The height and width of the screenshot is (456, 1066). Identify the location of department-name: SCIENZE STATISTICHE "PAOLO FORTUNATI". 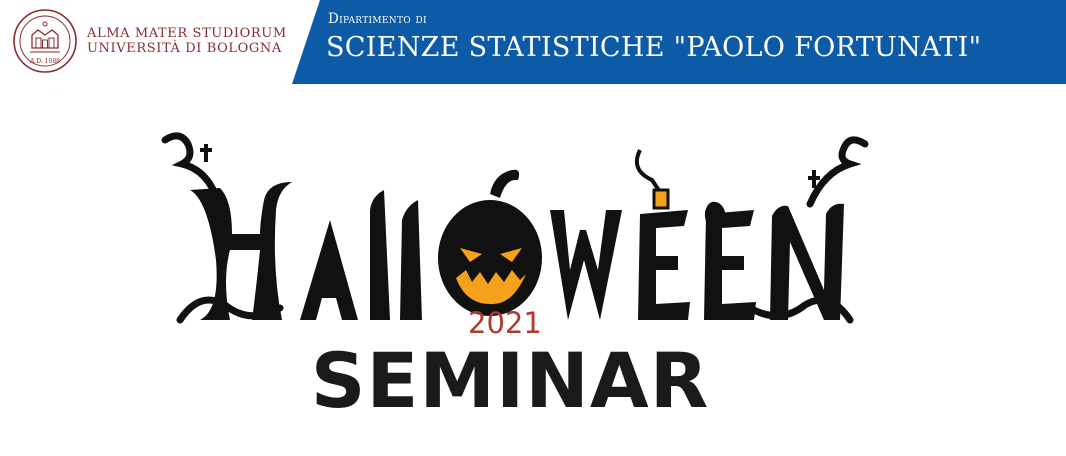
(654, 47).